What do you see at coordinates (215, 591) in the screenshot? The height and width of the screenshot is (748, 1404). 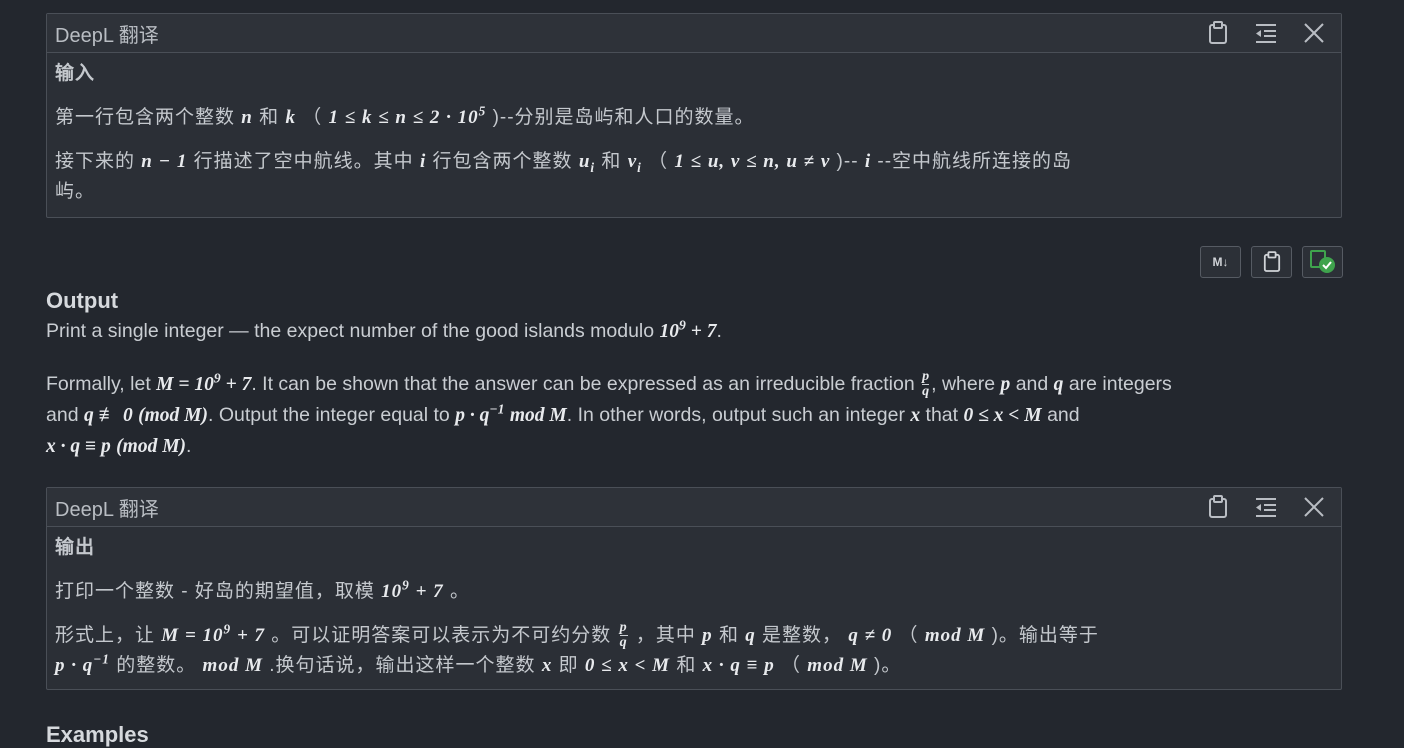 I see `text: 打印一个整数 - 好岛的期望值，取模` at bounding box center [215, 591].